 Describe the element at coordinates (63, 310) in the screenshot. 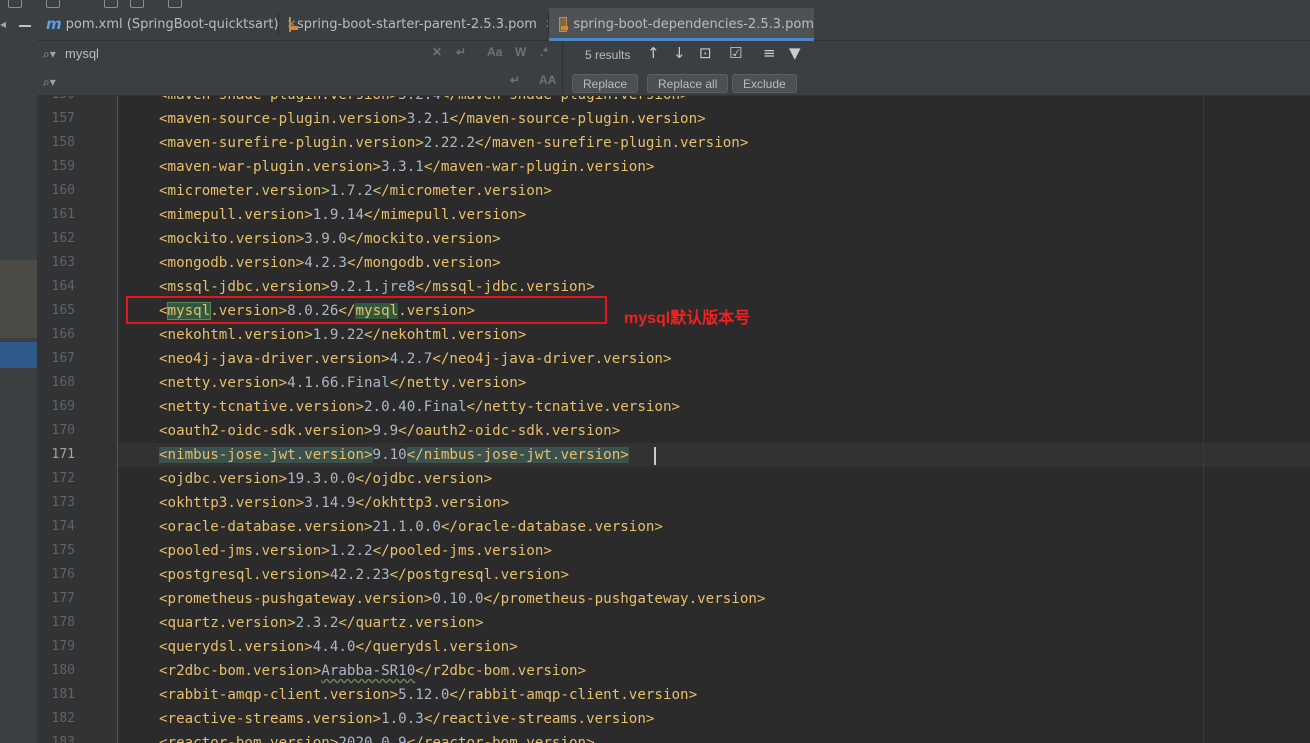

I see `line-number: 165` at that location.